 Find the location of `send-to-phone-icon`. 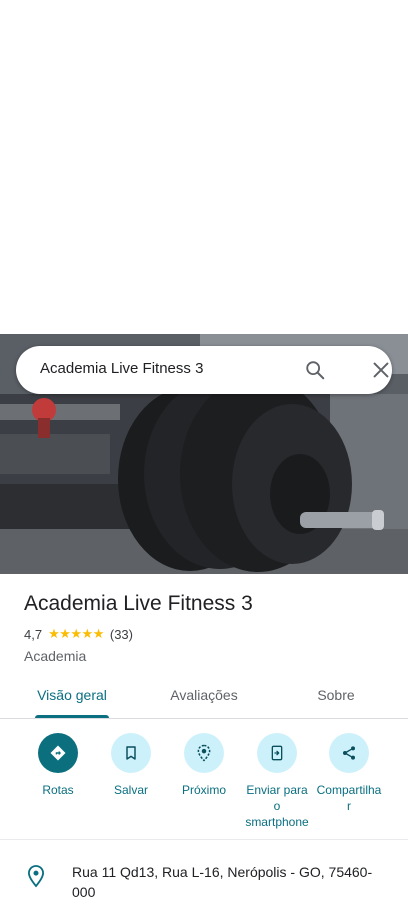

send-to-phone-icon is located at coordinates (277, 753).